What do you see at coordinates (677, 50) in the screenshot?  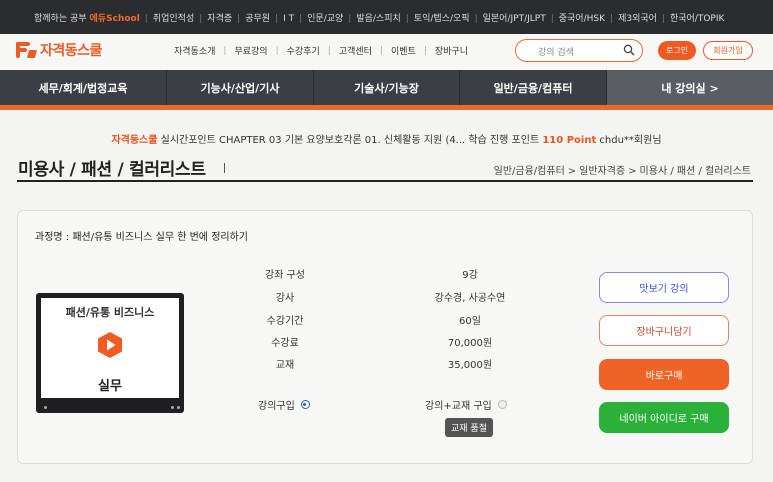 I see `login-button: 로그인` at bounding box center [677, 50].